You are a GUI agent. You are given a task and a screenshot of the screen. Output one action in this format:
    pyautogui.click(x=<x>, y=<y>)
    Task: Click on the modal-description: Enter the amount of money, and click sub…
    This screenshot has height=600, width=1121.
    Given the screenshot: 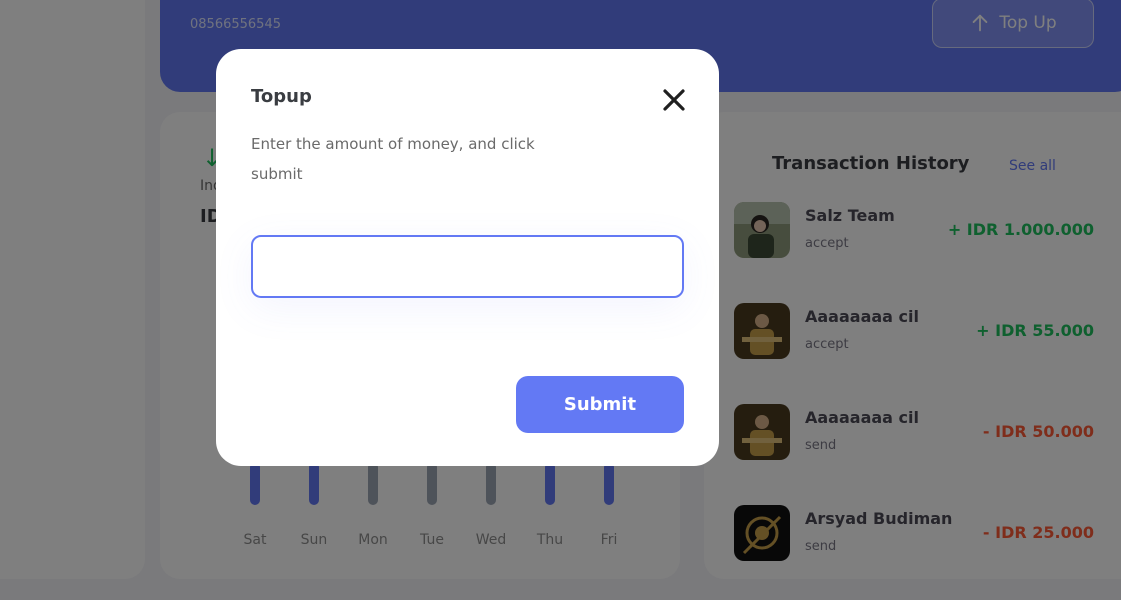 What is the action you would take?
    pyautogui.click(x=393, y=159)
    